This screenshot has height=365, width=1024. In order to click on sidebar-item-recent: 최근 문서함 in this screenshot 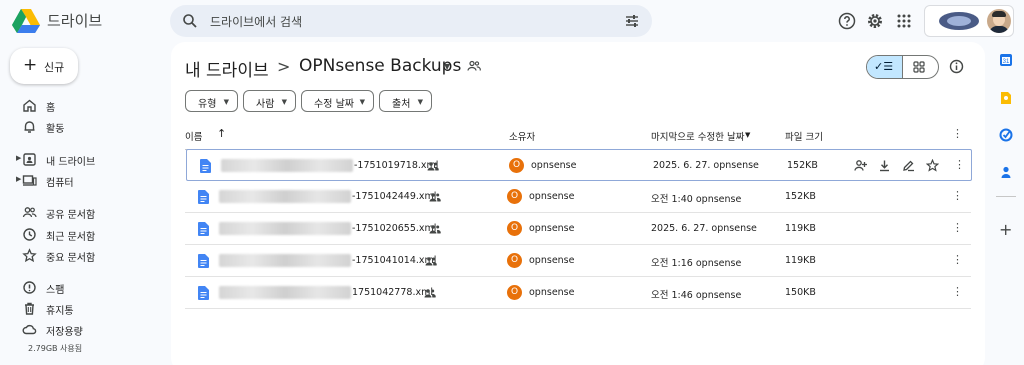, I will do `click(80, 235)`.